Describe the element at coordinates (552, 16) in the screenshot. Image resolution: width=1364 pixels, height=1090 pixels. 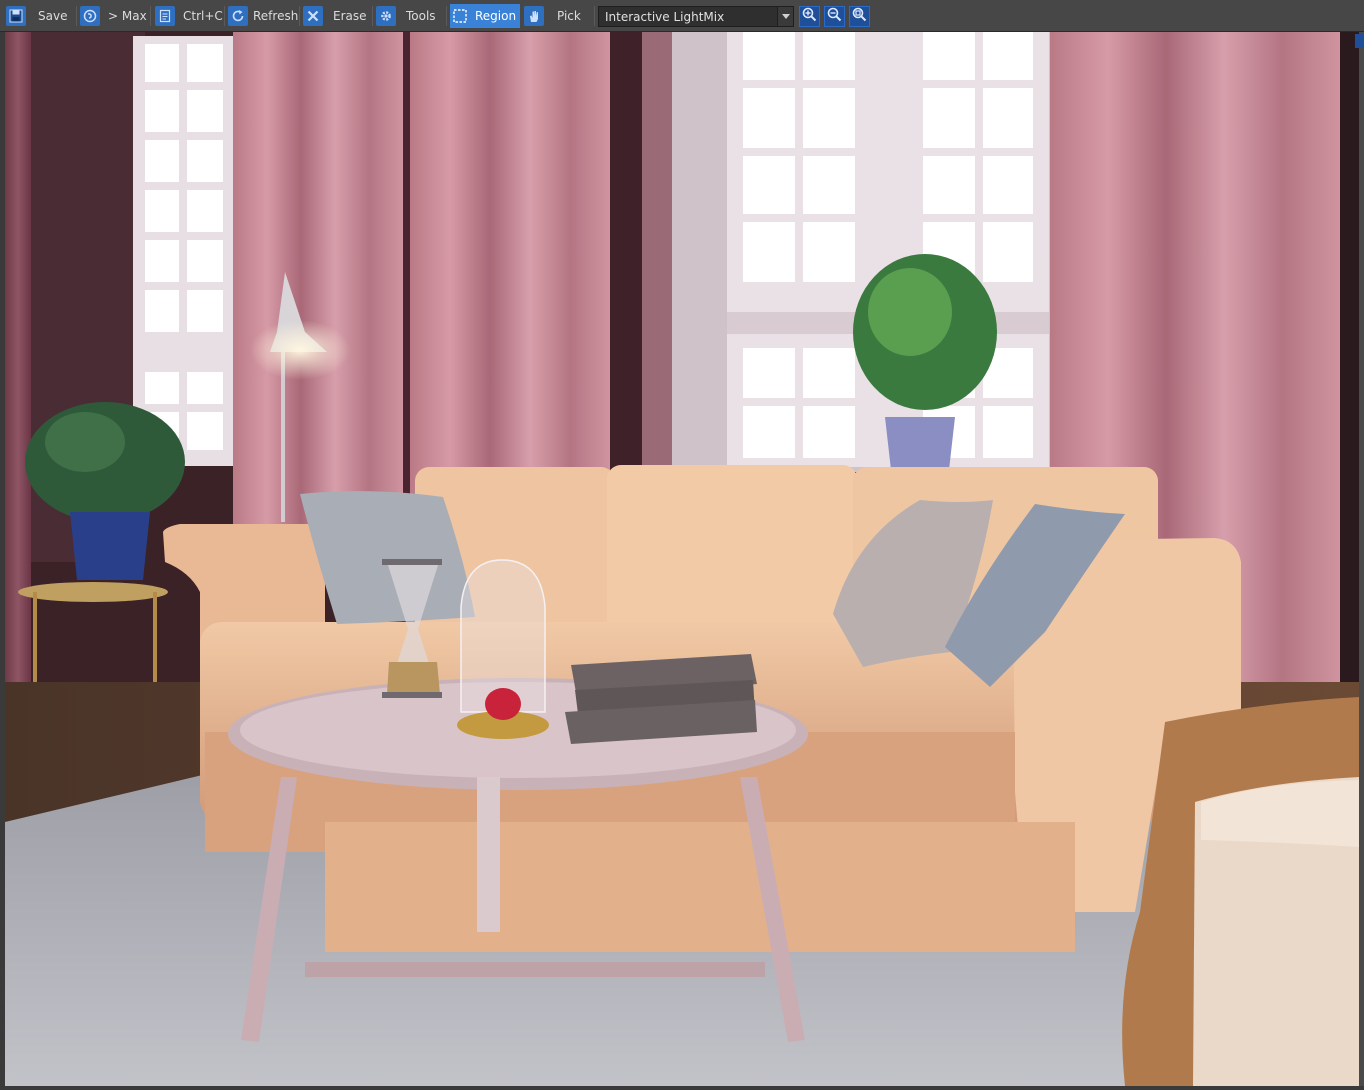
I see `pick-button: Pick` at that location.